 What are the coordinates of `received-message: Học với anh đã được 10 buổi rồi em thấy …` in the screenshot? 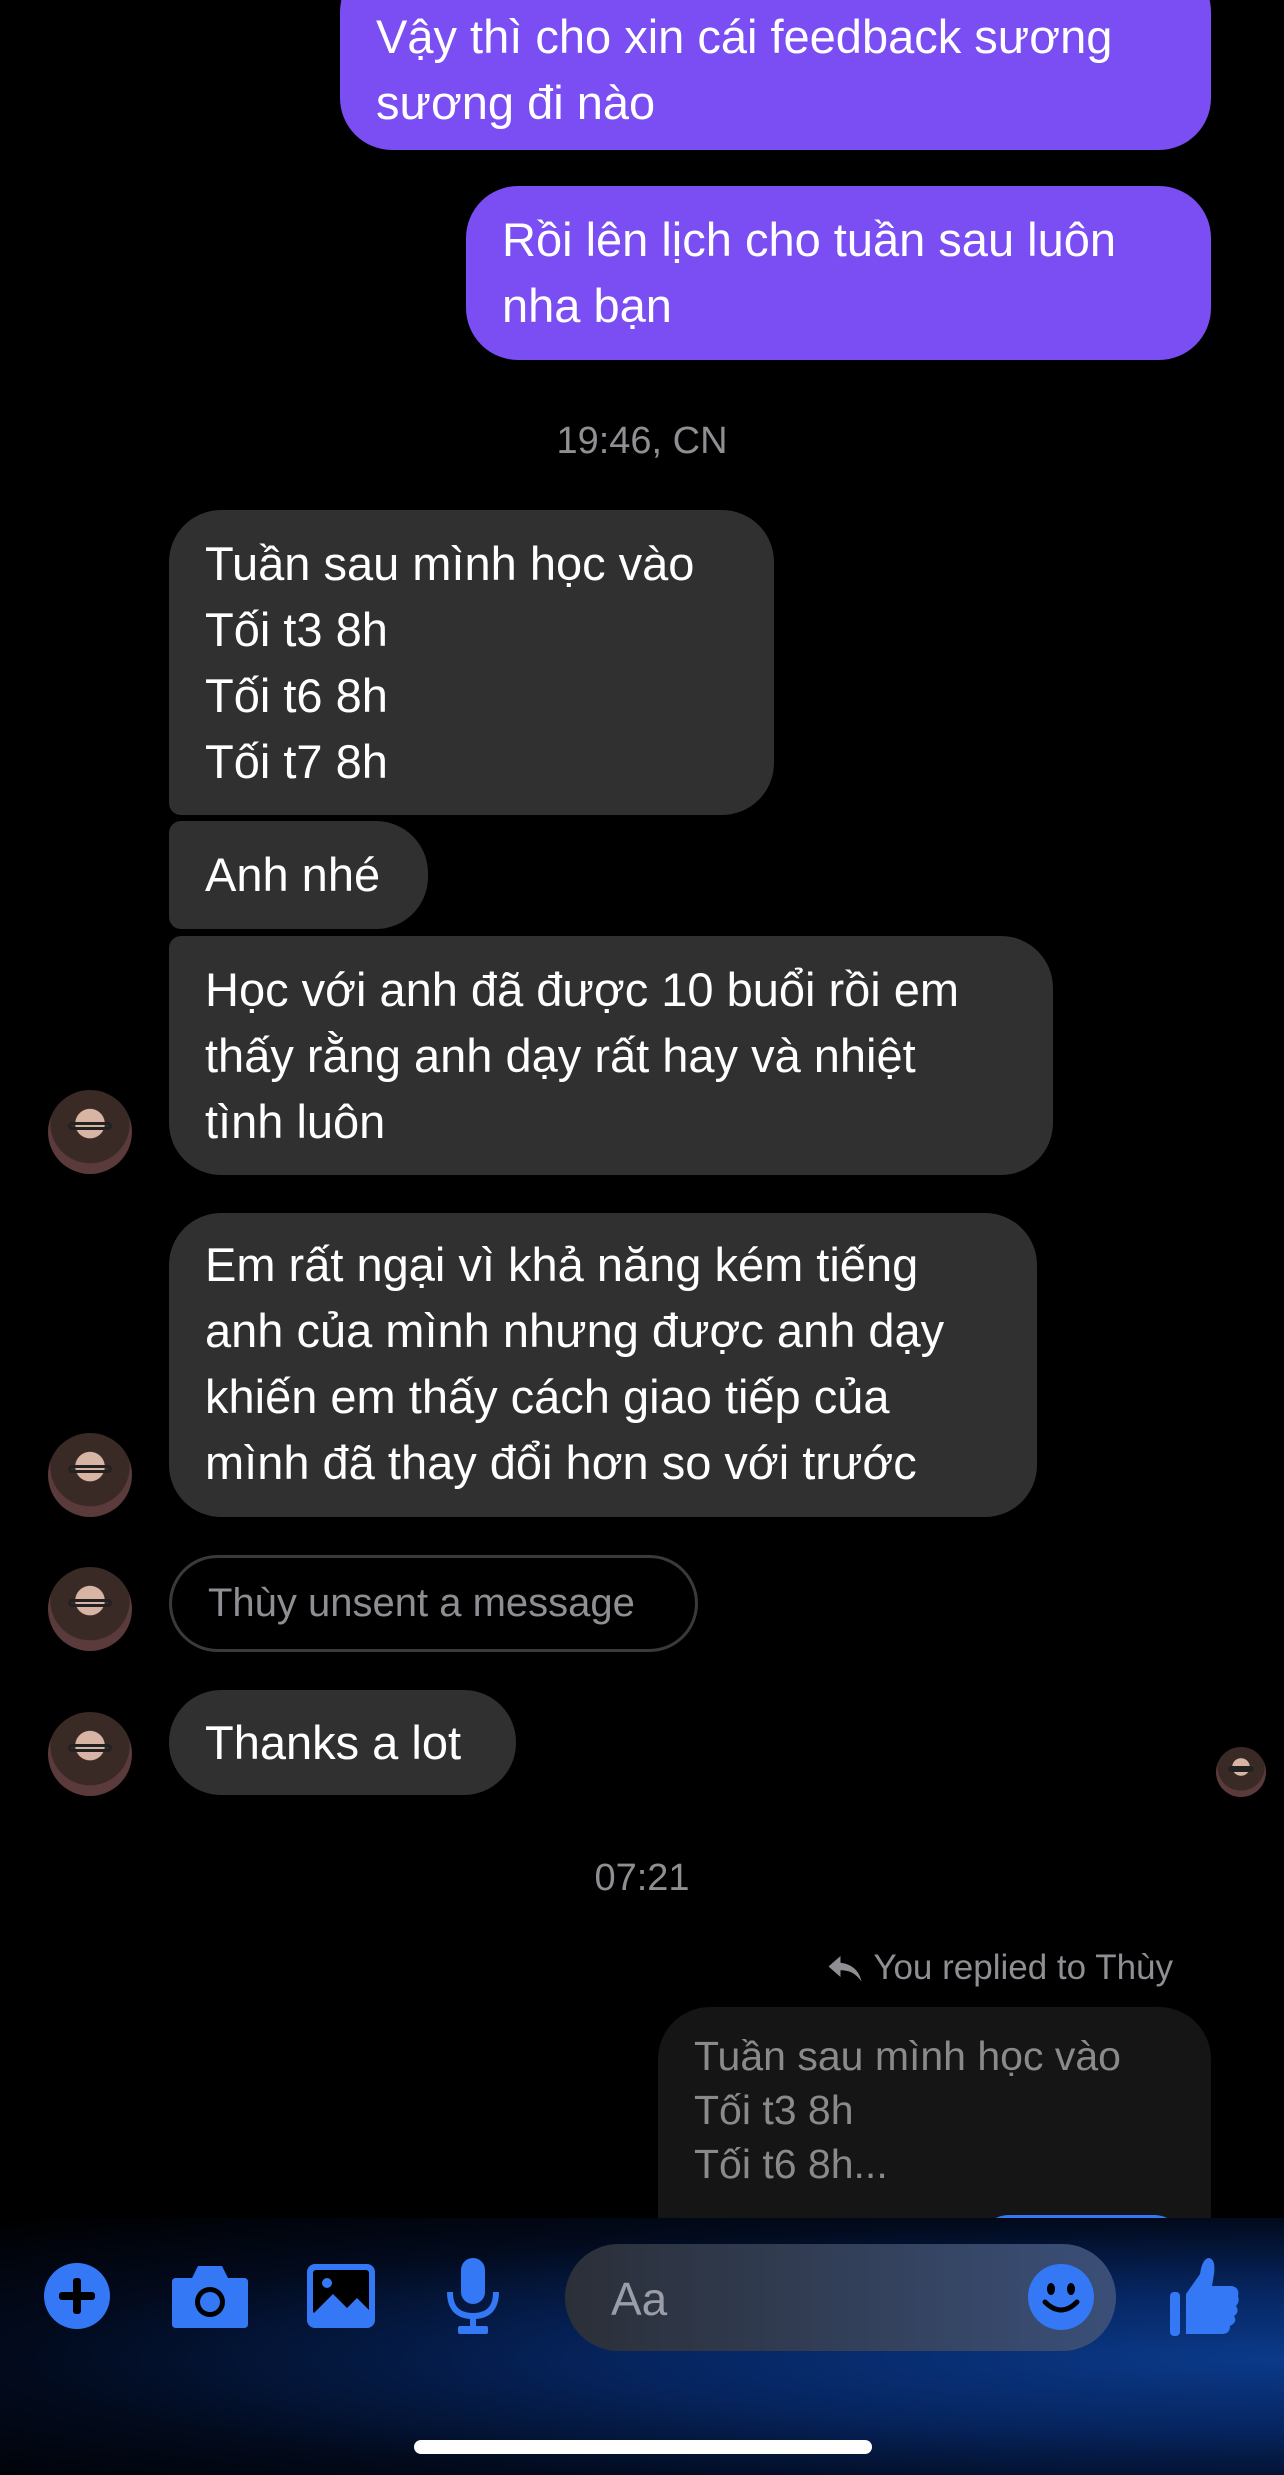 It's located at (611, 1055).